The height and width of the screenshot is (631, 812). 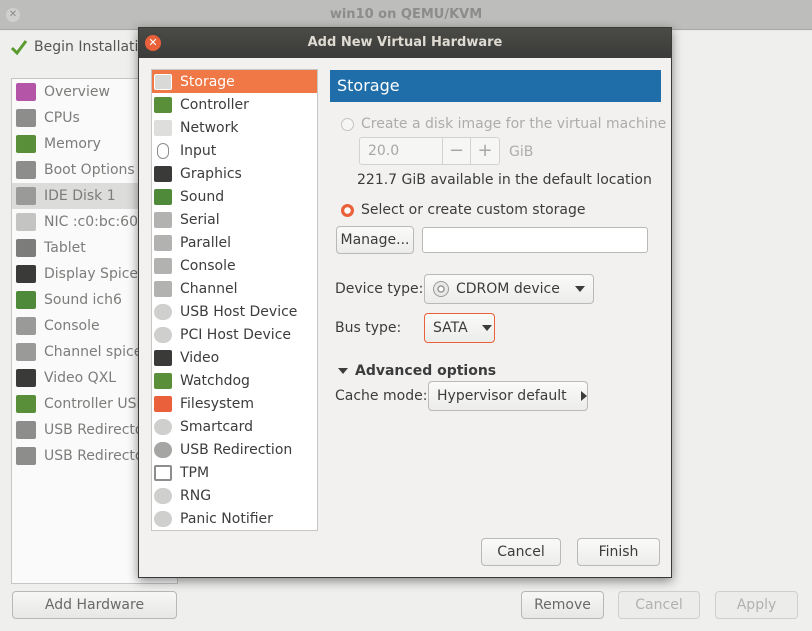 What do you see at coordinates (457, 151) in the screenshot?
I see `decrement-button: −` at bounding box center [457, 151].